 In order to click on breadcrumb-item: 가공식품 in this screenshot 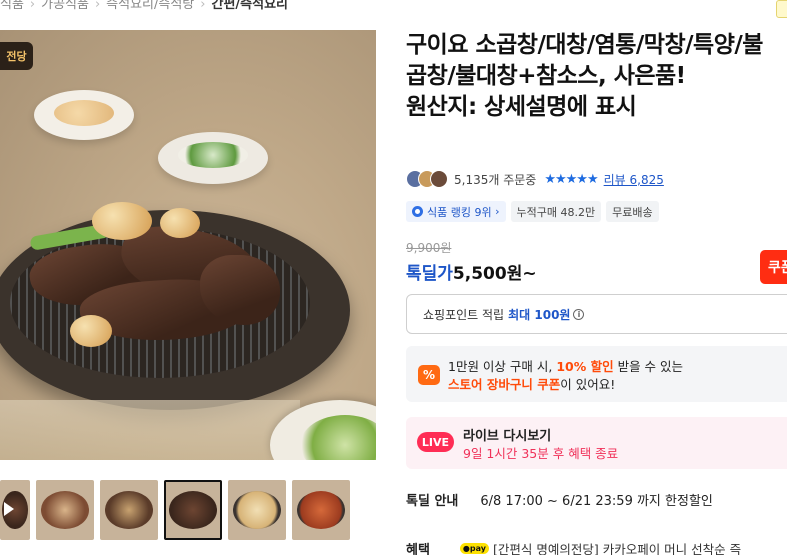, I will do `click(65, 6)`.